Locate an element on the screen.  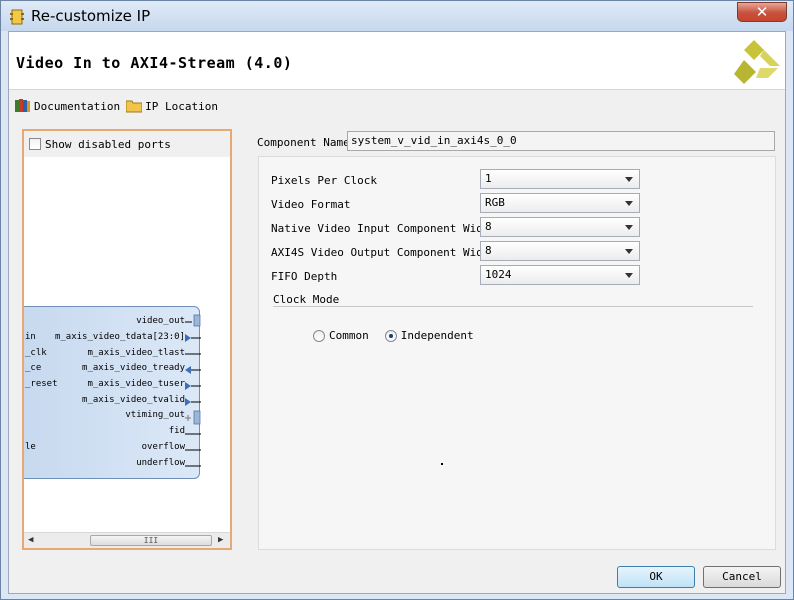
documentation-link: Documentation is located at coordinates (67, 106).